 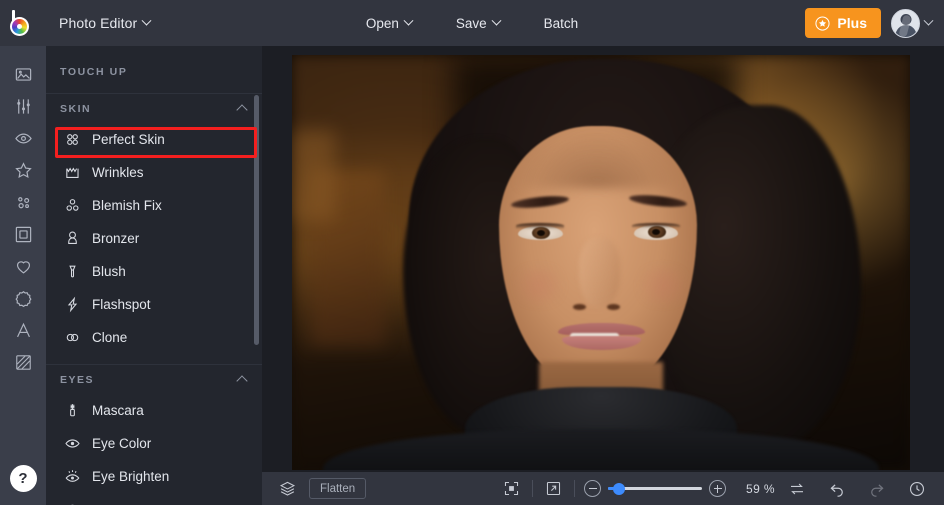 I want to click on zoom-out-button, so click(x=592, y=488).